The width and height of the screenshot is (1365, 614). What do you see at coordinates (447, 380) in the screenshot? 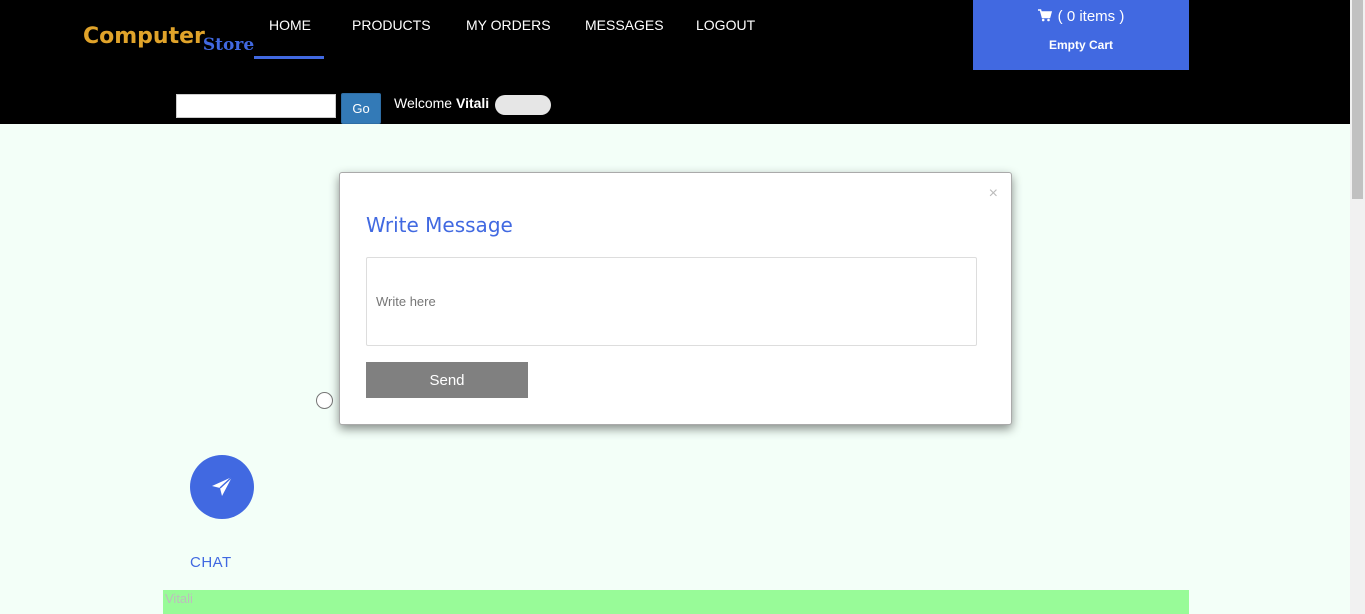
I see `send-button: Send` at bounding box center [447, 380].